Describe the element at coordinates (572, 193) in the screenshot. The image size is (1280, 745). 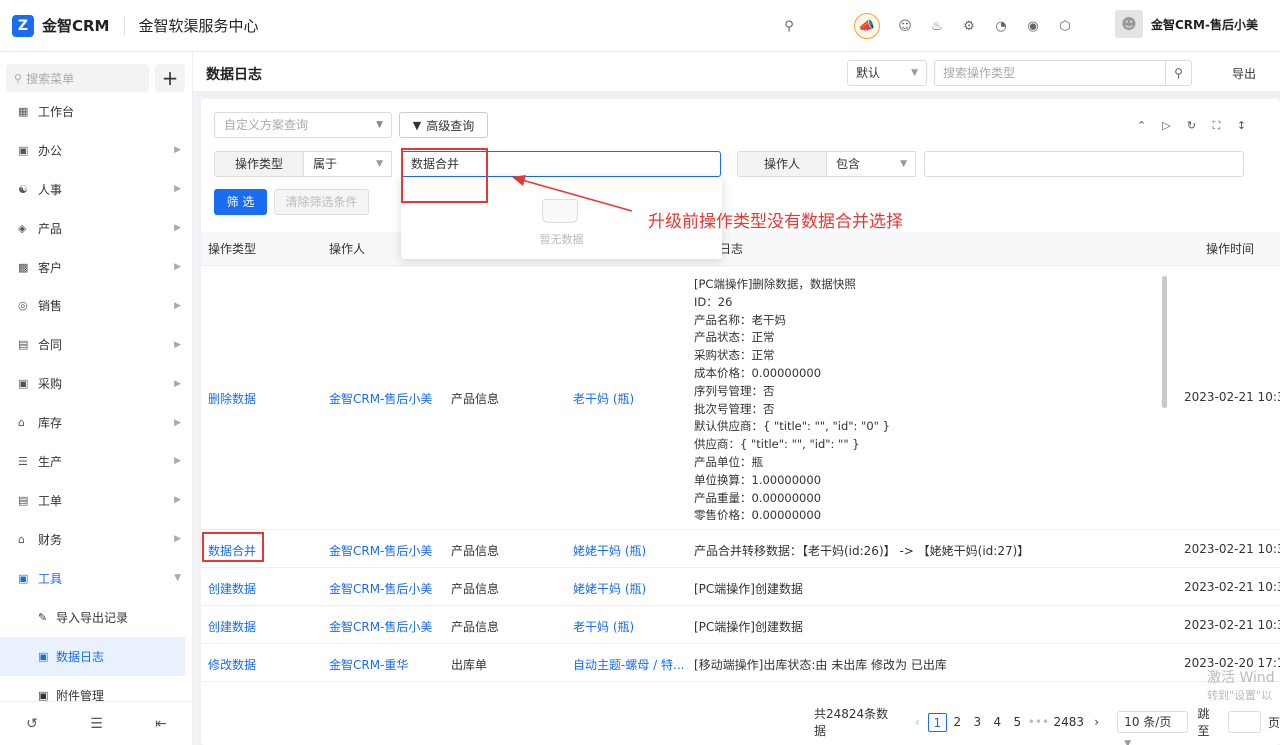
I see `annotation-arrow` at that location.